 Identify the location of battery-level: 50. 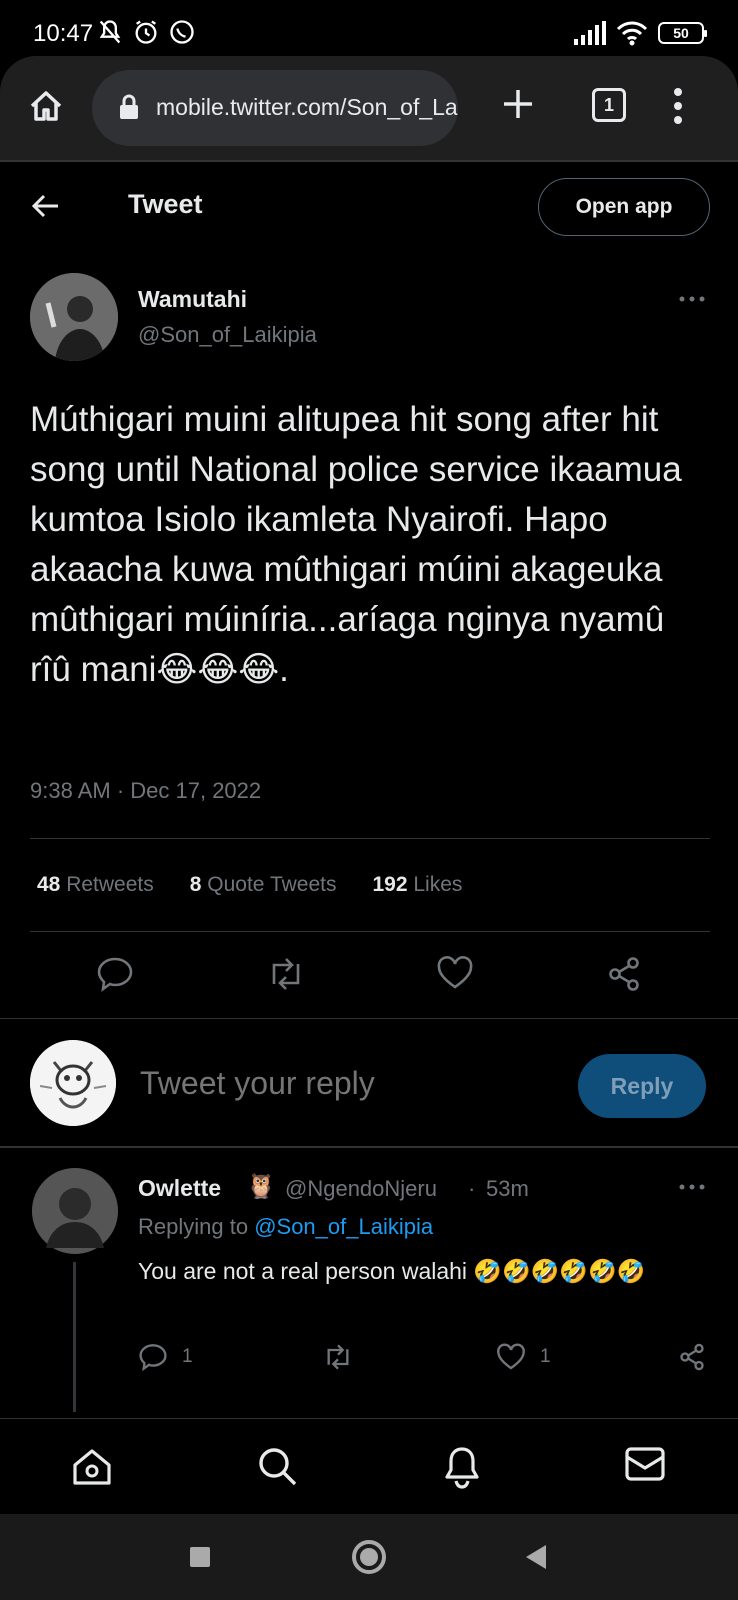
(681, 33).